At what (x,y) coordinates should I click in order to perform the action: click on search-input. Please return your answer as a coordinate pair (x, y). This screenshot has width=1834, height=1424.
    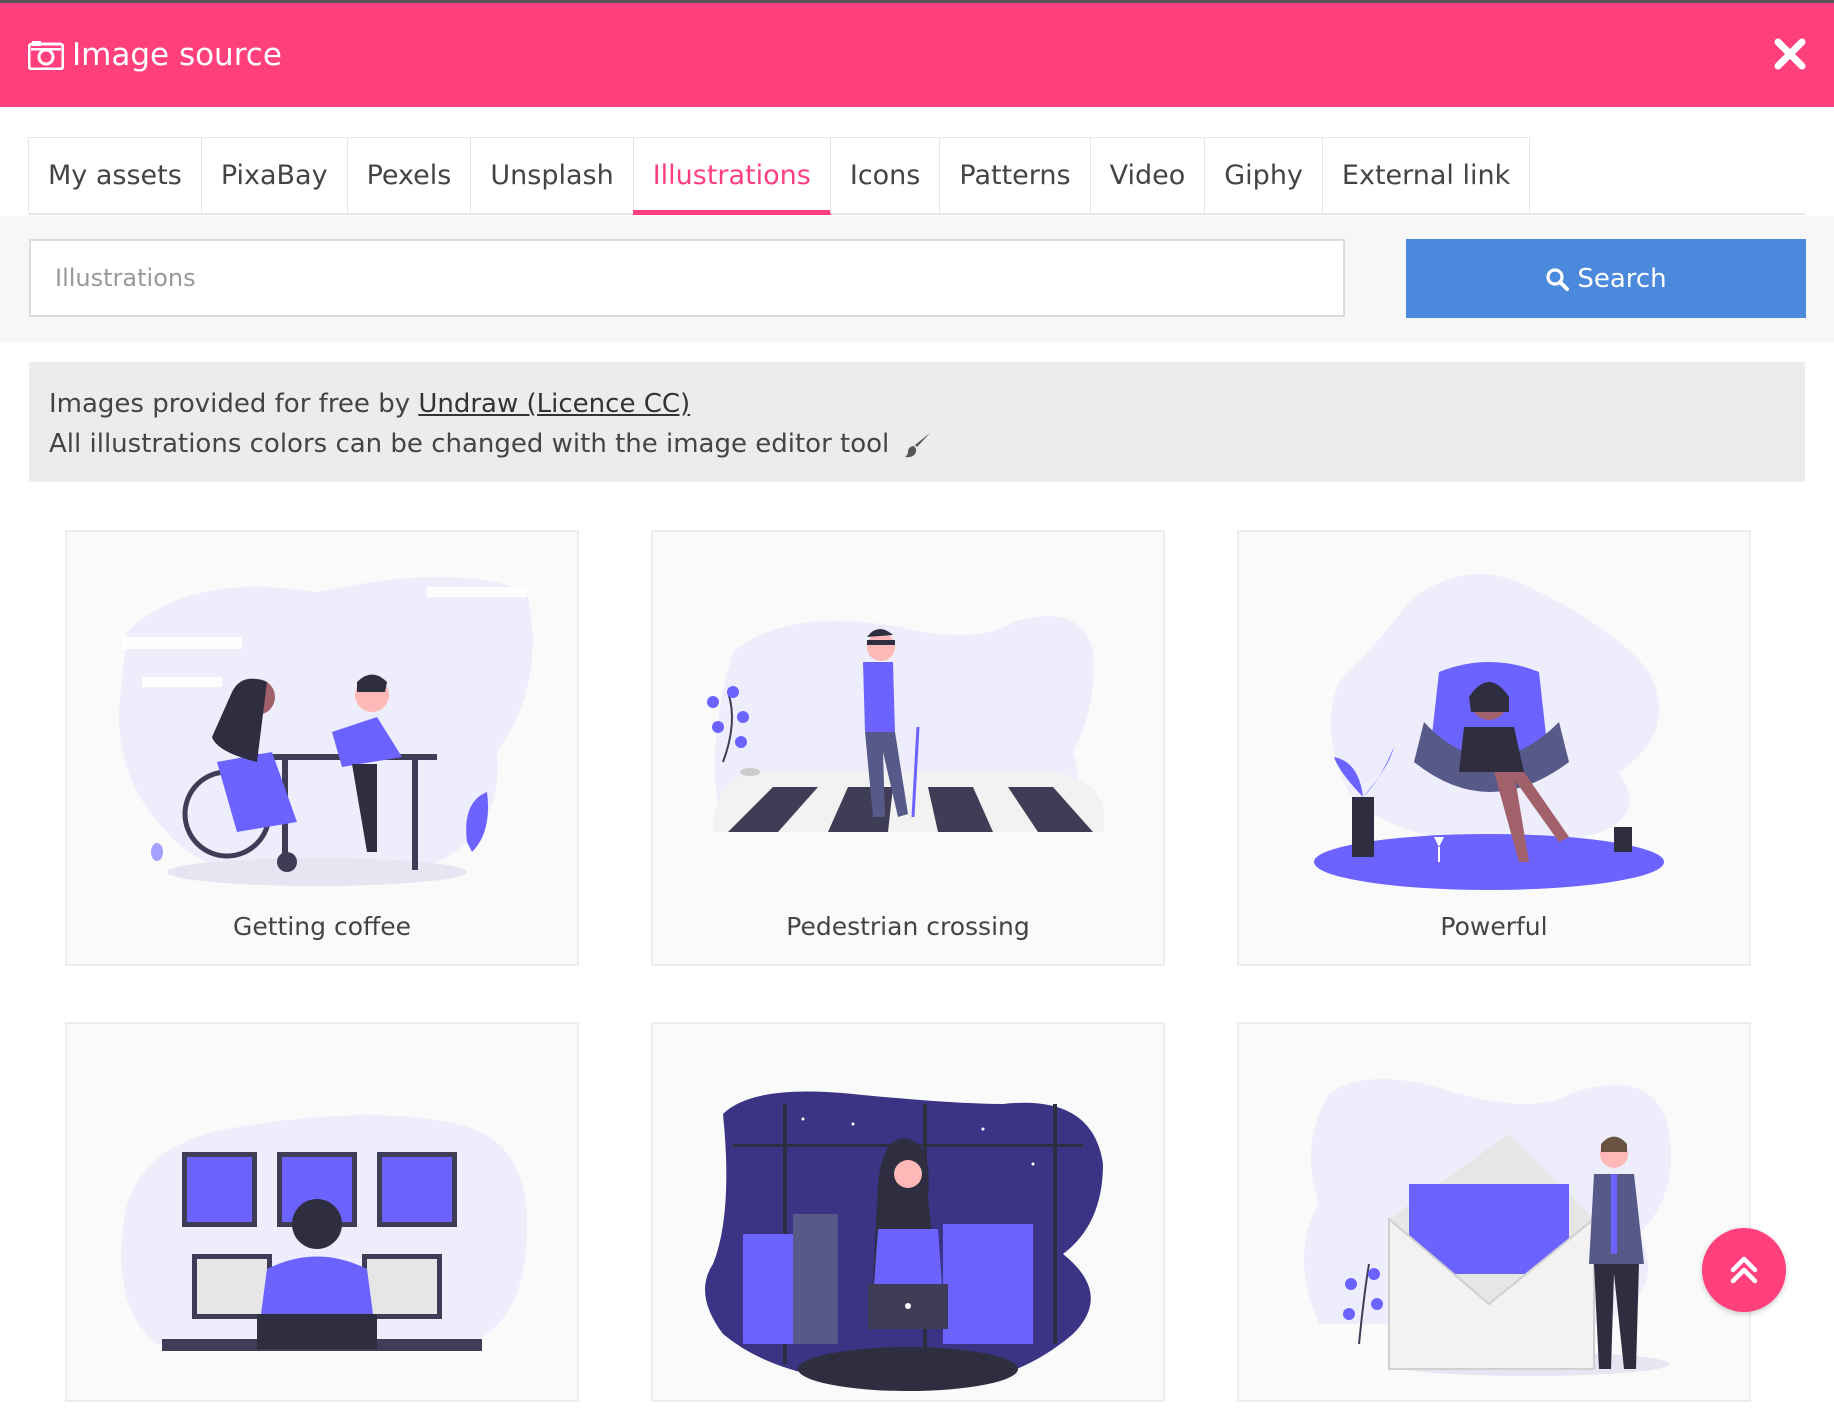
    Looking at the image, I should click on (687, 278).